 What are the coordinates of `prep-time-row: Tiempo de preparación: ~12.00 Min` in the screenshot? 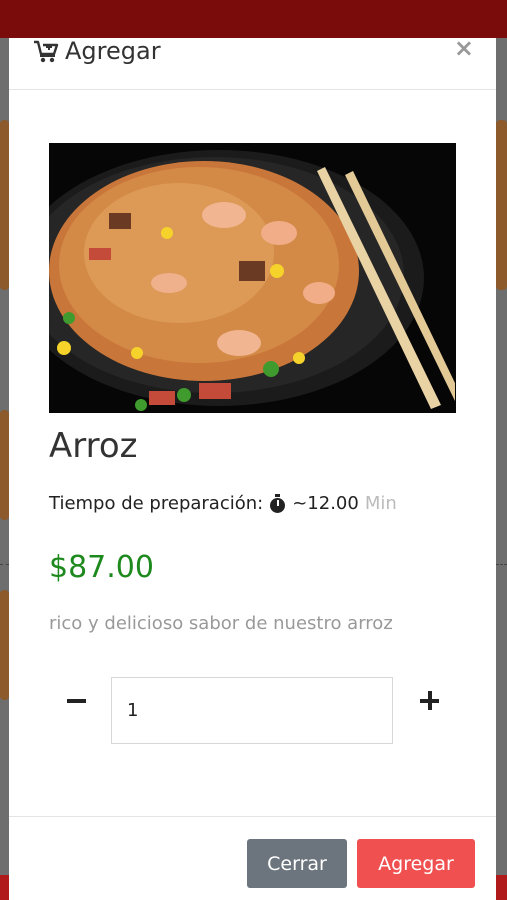 It's located at (223, 503).